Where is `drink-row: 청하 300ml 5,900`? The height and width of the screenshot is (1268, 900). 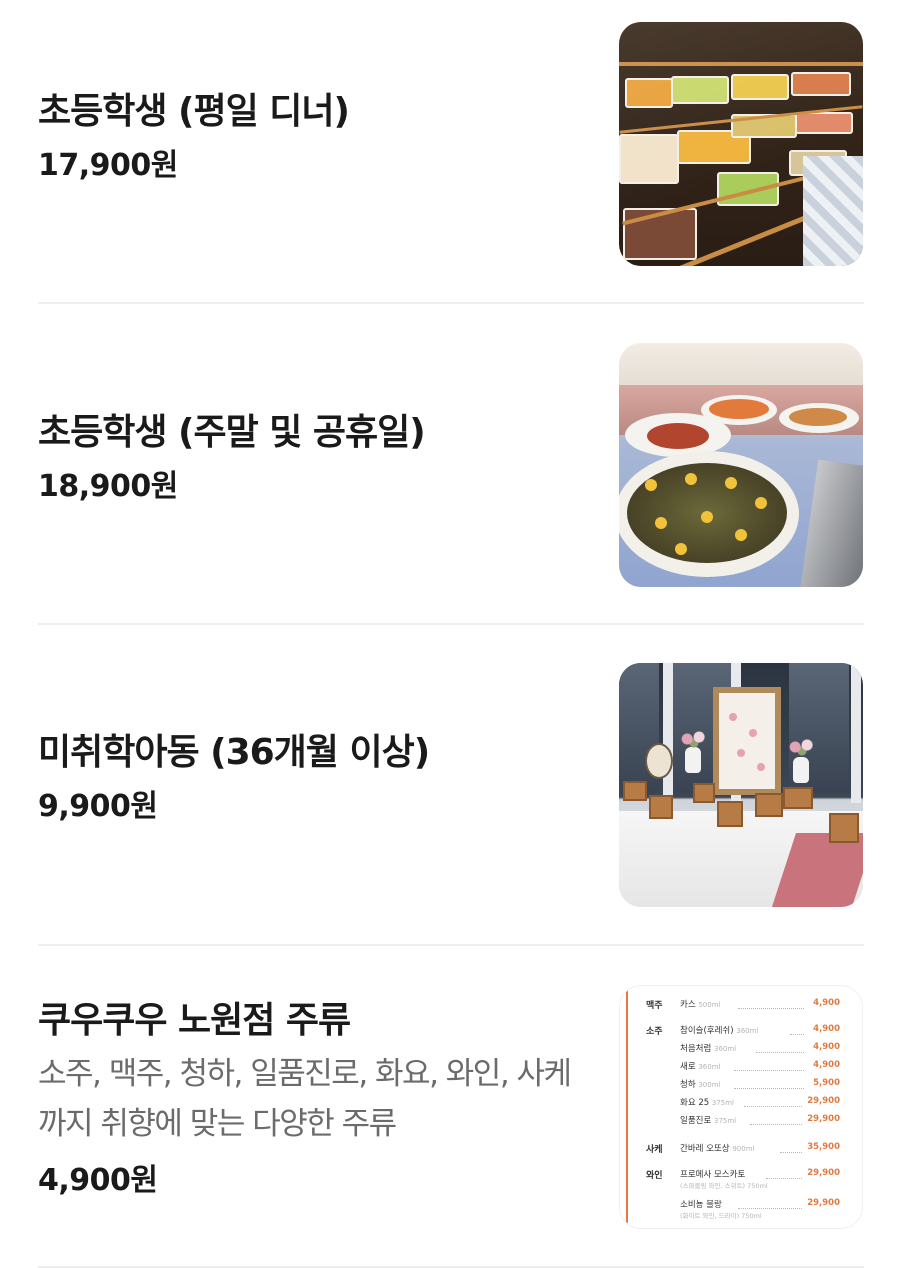 drink-row: 청하 300ml 5,900 is located at coordinates (741, 1086).